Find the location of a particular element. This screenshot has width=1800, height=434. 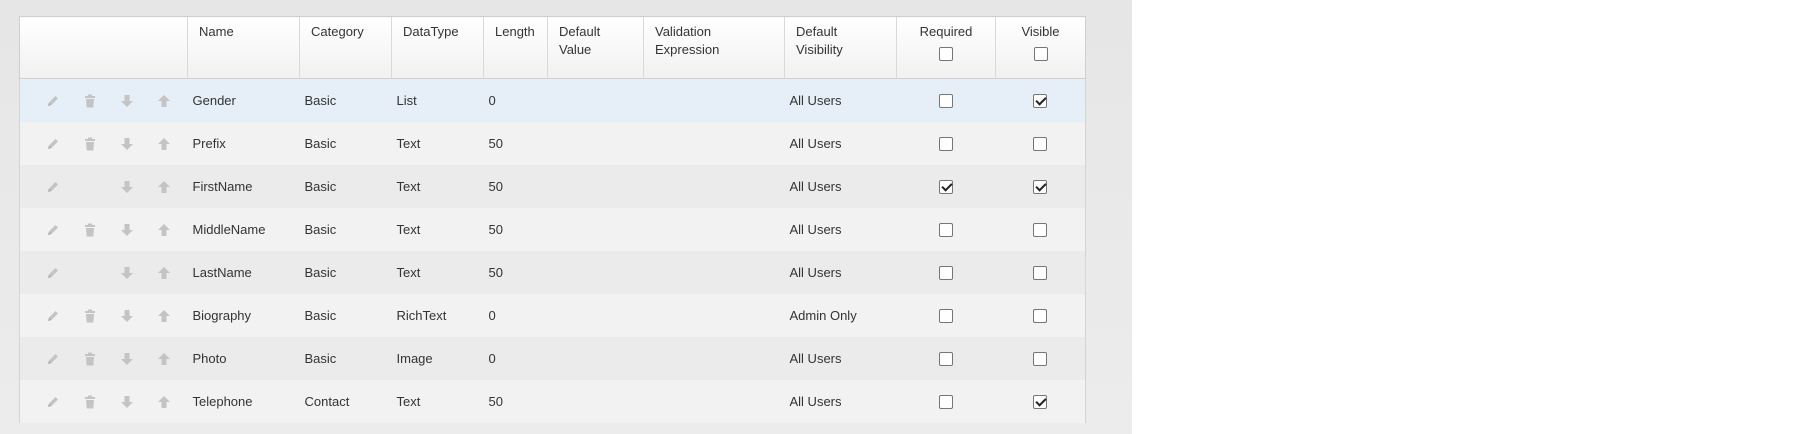

default-value-header-line2: Value is located at coordinates (575, 49).